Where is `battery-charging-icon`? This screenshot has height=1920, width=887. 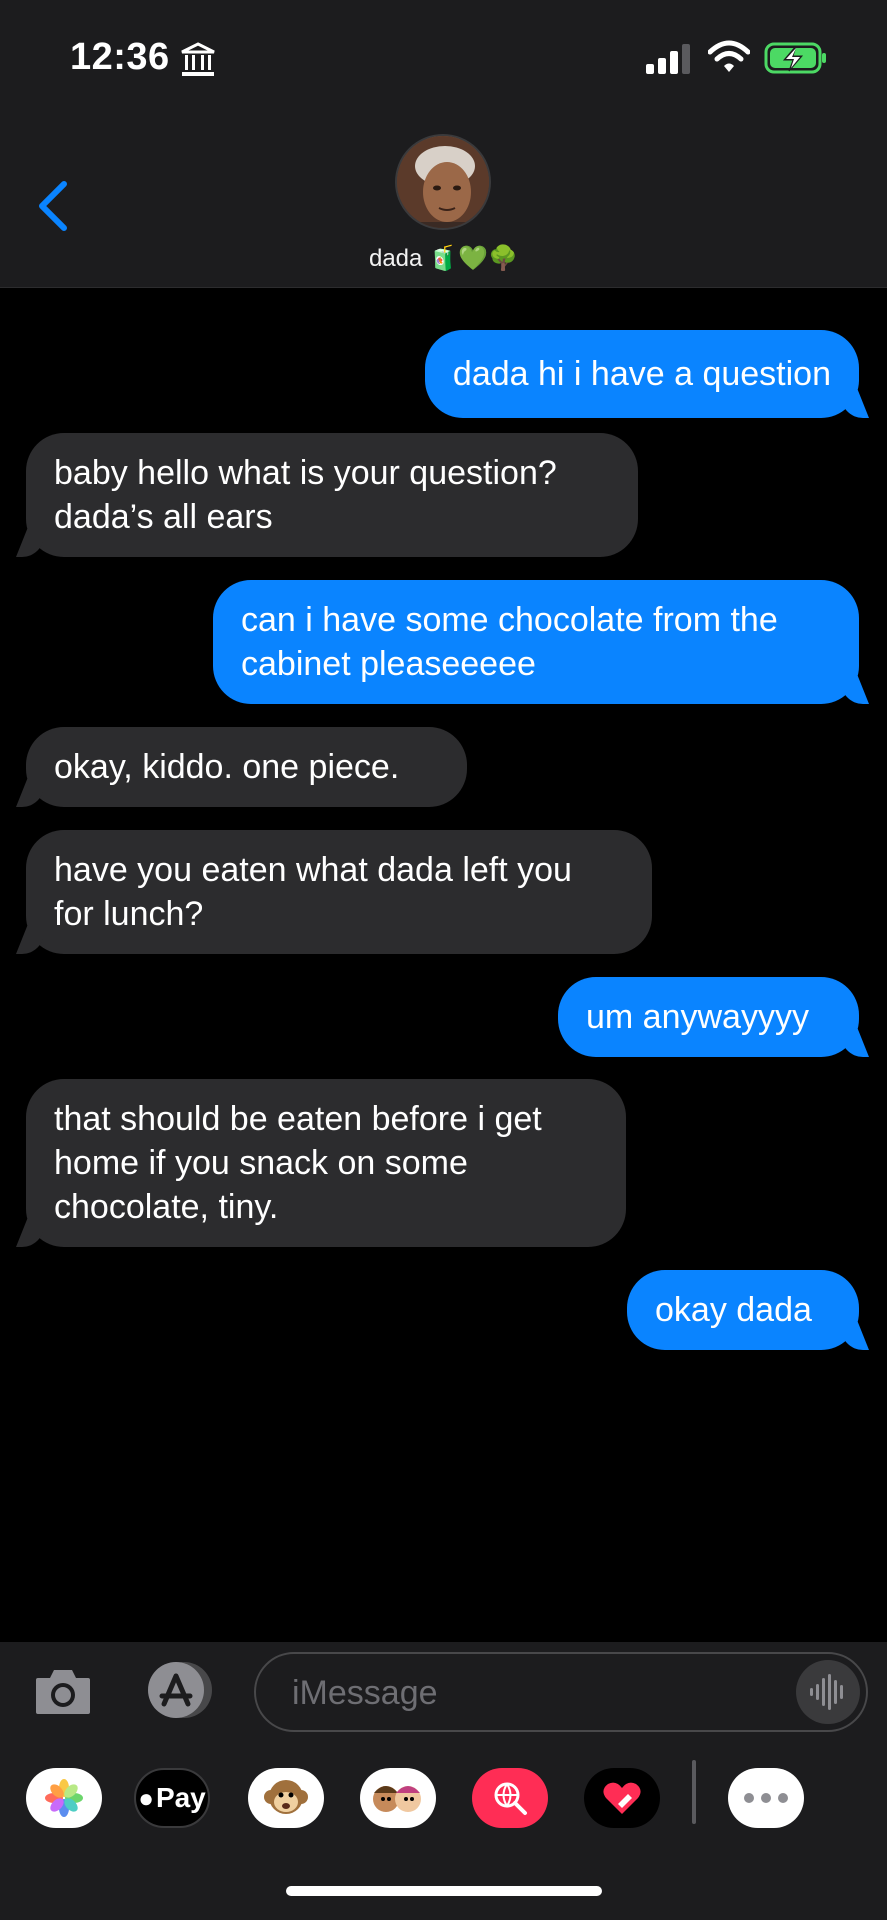 battery-charging-icon is located at coordinates (795, 58).